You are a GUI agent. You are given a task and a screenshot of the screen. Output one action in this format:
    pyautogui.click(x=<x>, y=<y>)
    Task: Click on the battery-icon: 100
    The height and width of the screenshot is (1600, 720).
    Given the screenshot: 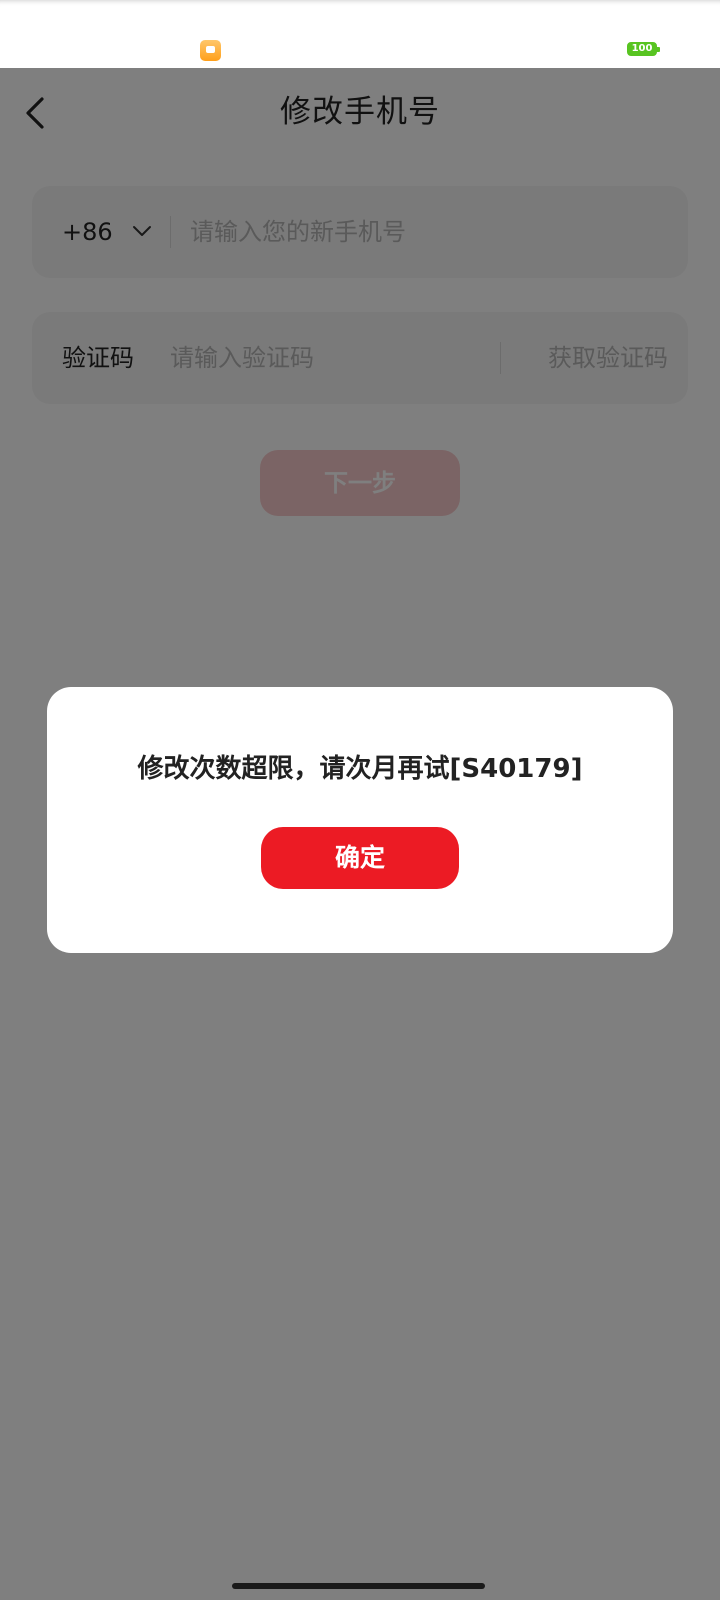 What is the action you would take?
    pyautogui.click(x=643, y=49)
    